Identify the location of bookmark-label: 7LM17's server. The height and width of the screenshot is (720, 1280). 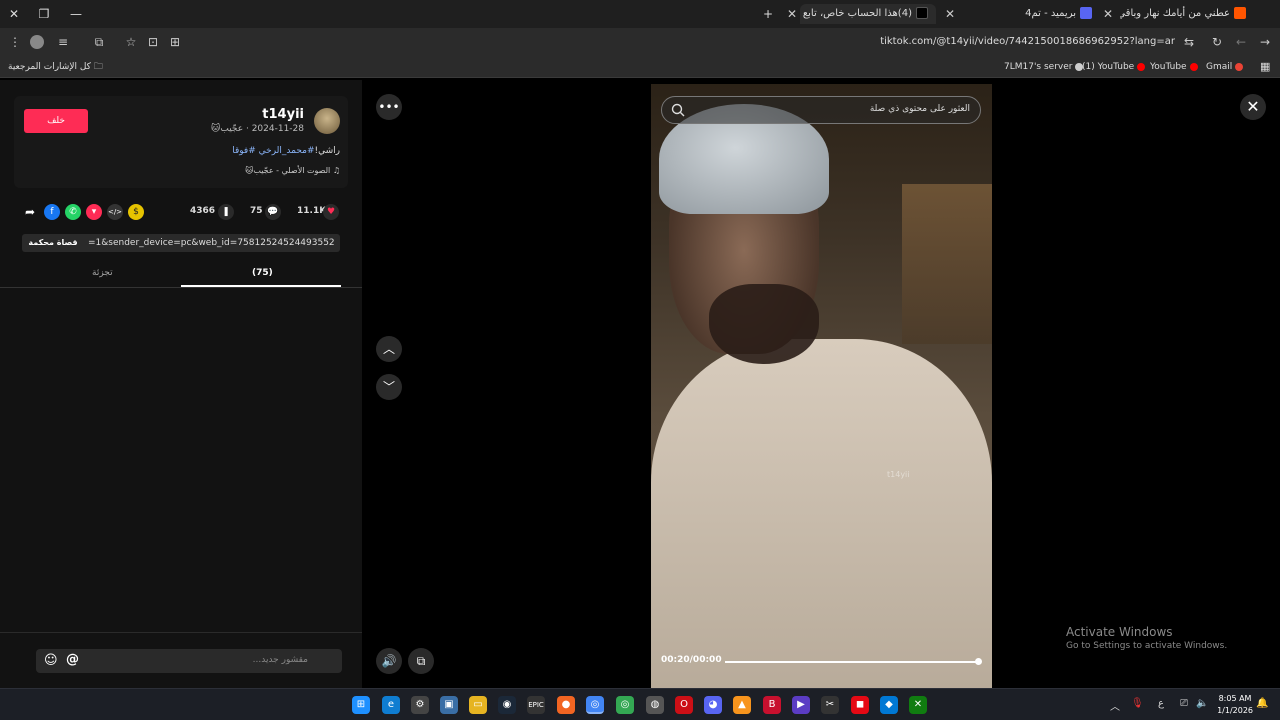
(1038, 67).